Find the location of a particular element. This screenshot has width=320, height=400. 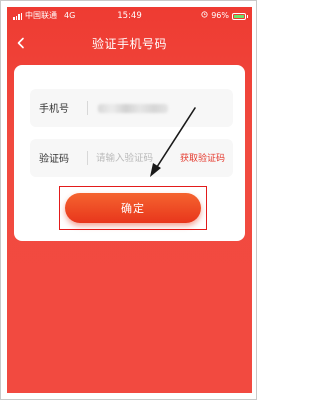

nav-bar: 验证手机号码 is located at coordinates (129, 43).